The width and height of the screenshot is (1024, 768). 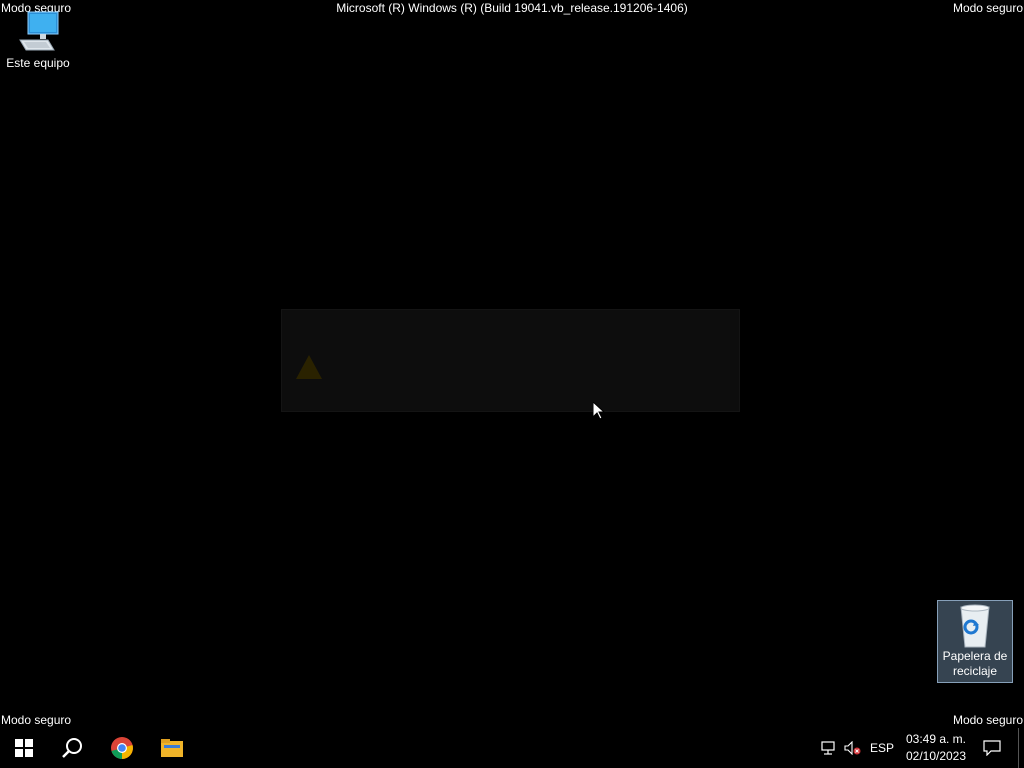 I want to click on desktop-icon-label: Papelera de reciclaje, so click(x=975, y=663).